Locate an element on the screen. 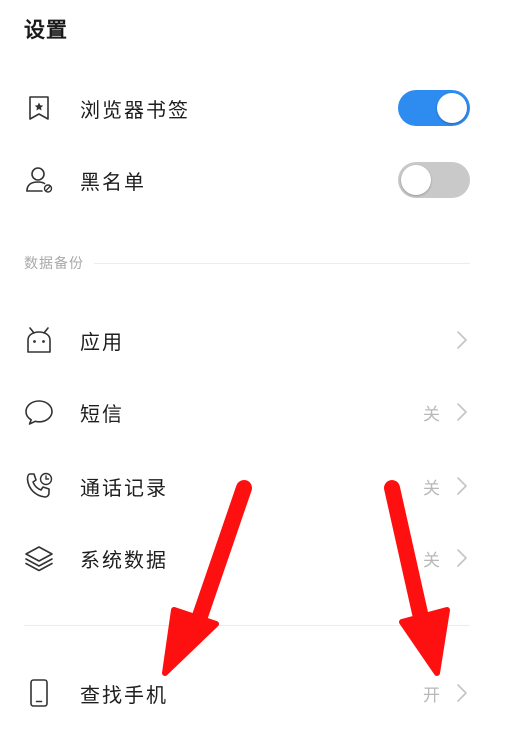 Image resolution: width=520 pixels, height=747 pixels. contact-block-icon is located at coordinates (39, 180).